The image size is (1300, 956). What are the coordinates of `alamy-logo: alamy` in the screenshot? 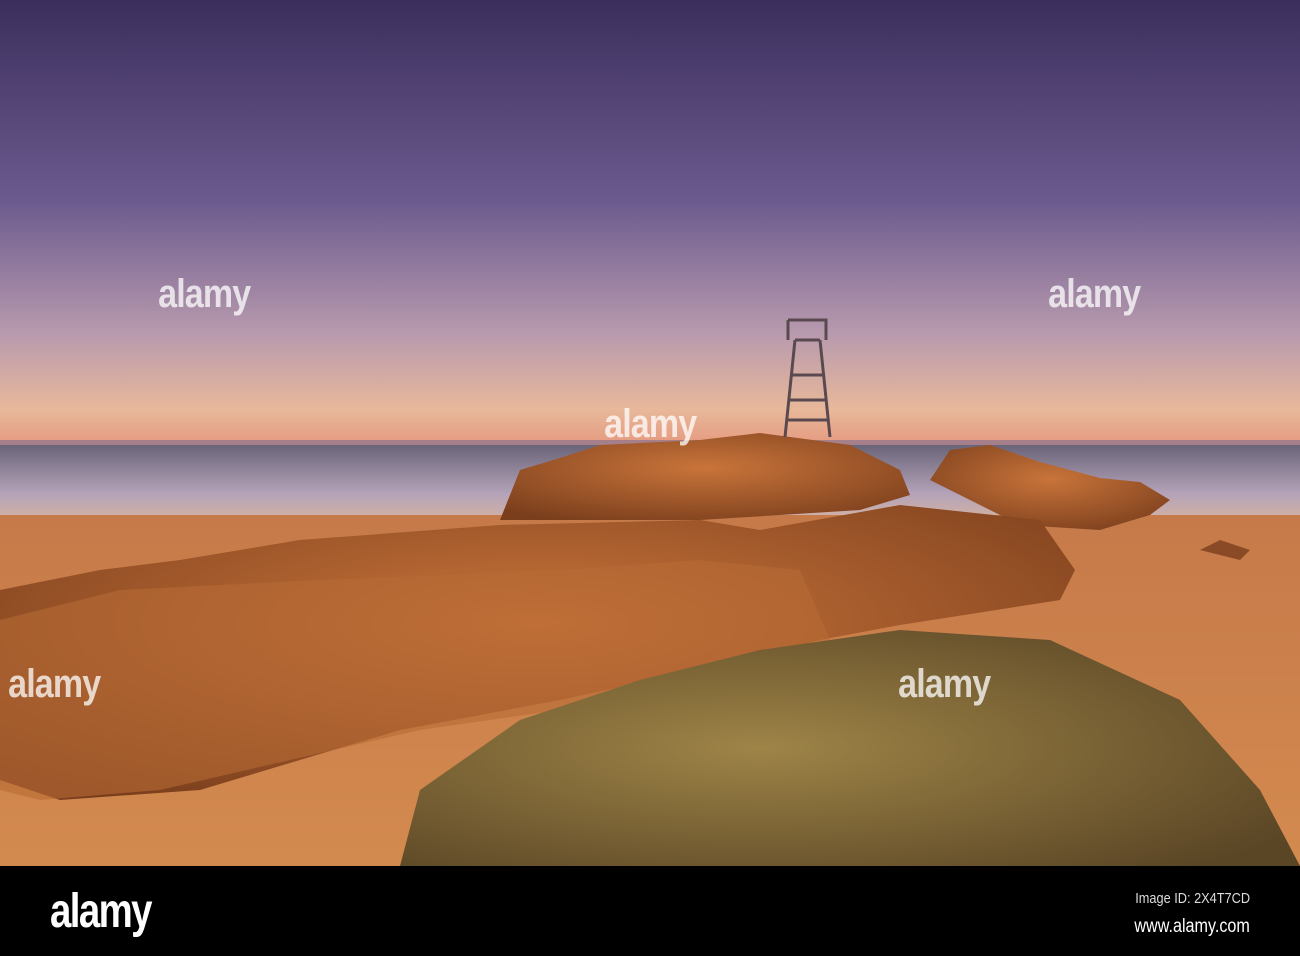 It's located at (101, 911).